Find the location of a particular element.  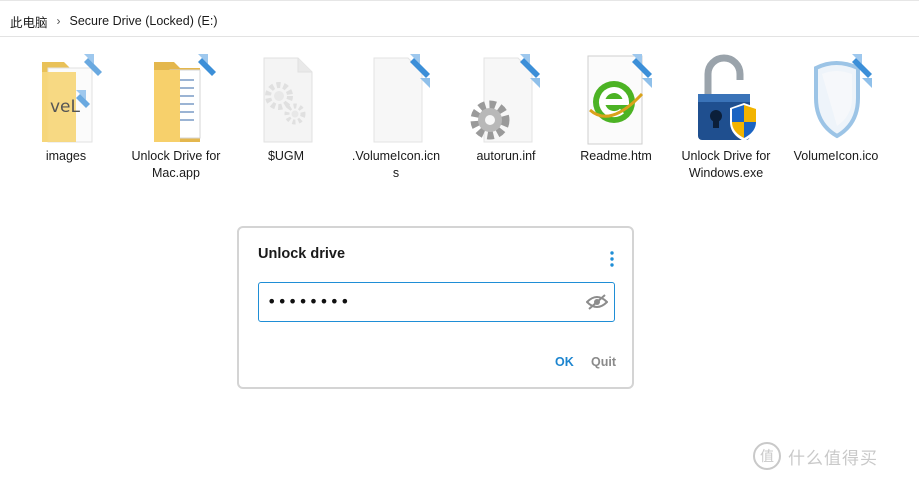

ok-button: OK is located at coordinates (564, 362).